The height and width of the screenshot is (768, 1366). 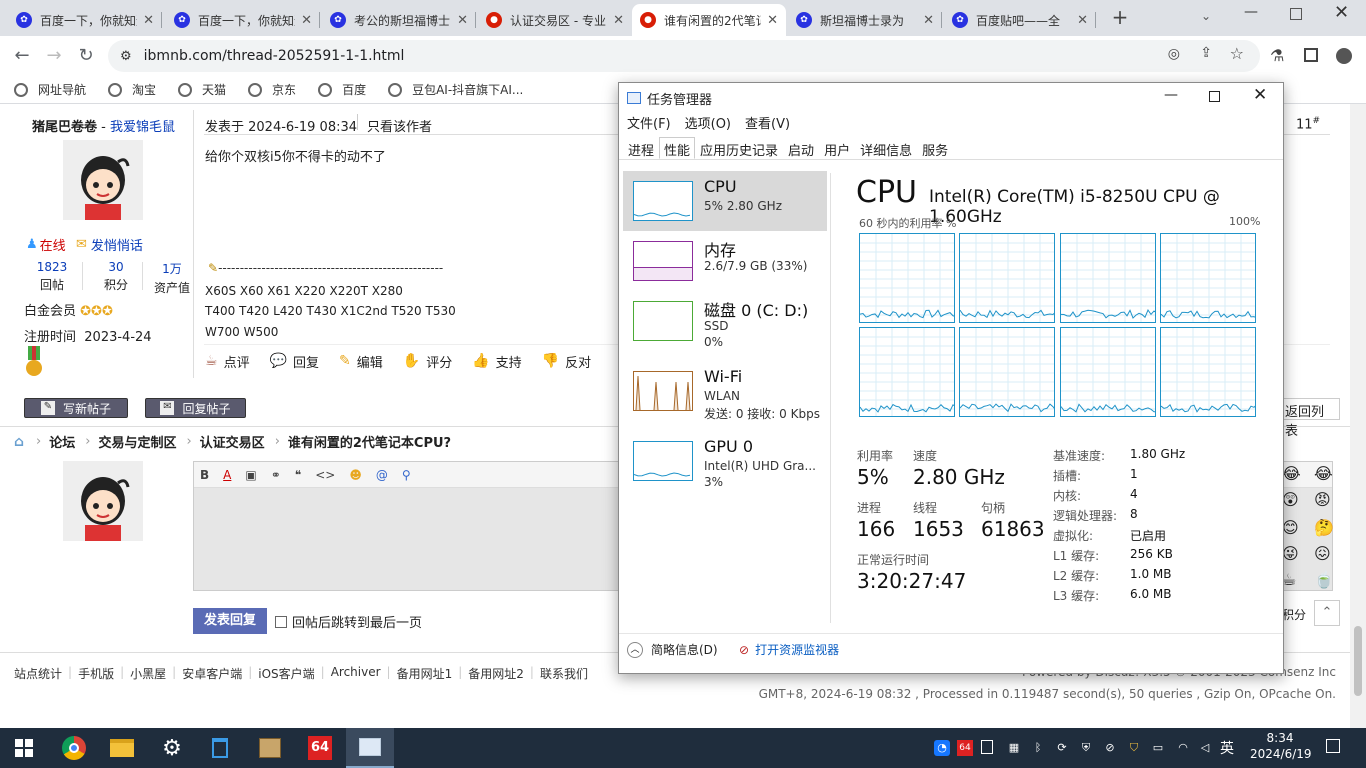 I want to click on bookmark-item: 淘宝, so click(x=132, y=89).